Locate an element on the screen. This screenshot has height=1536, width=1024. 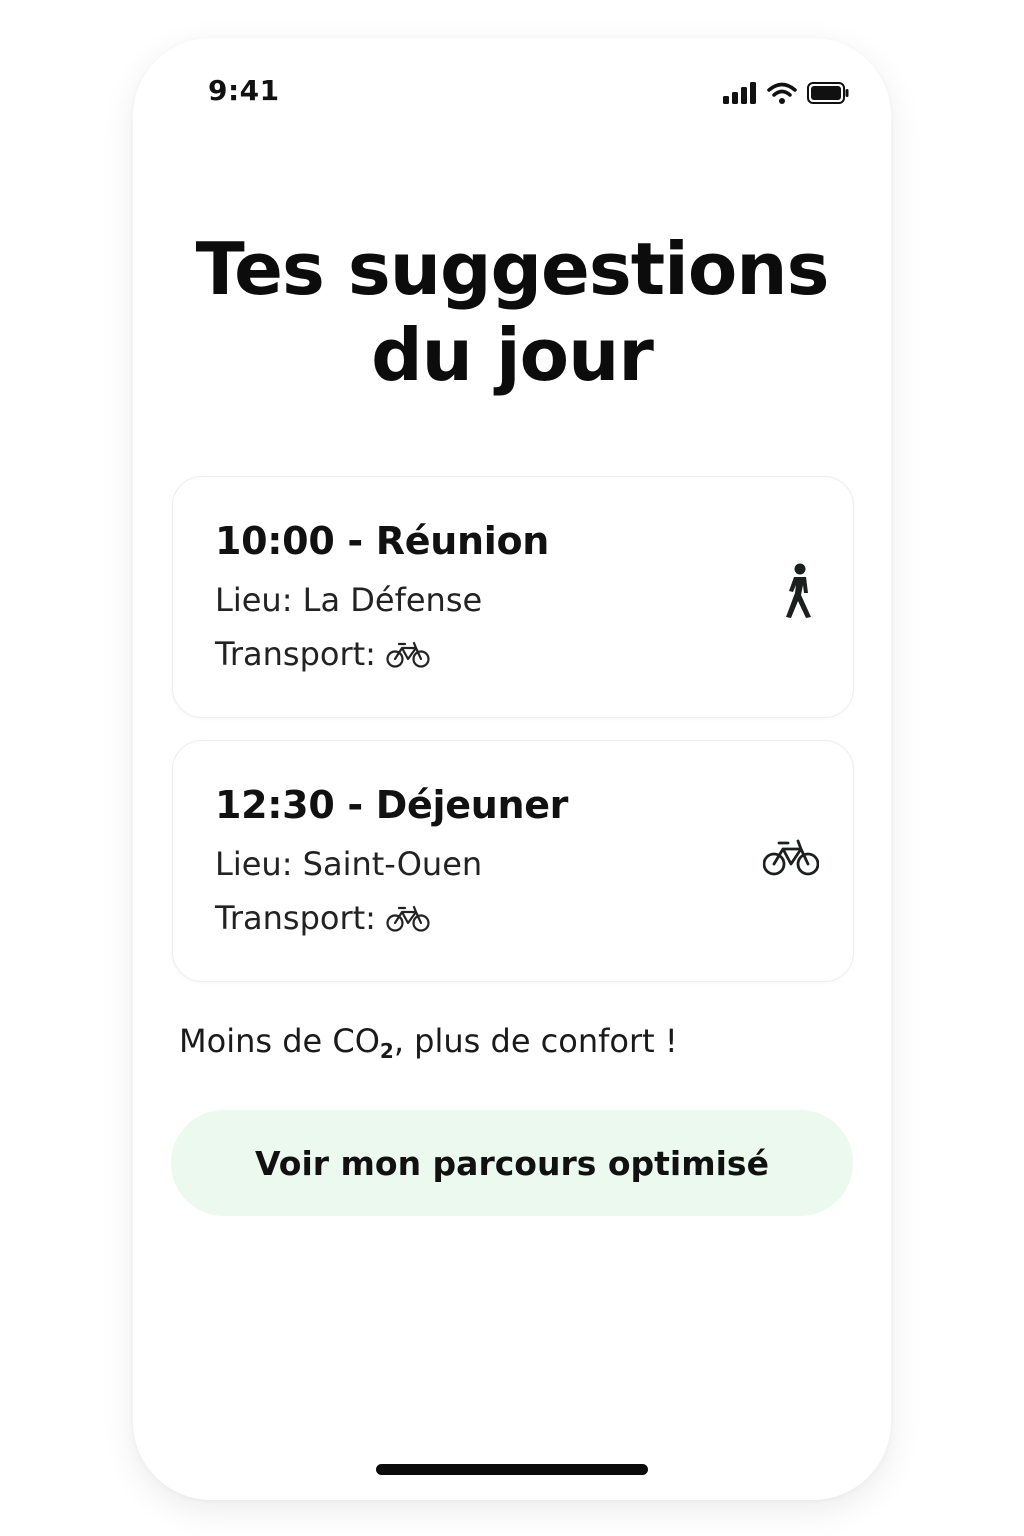
battery-icon is located at coordinates (828, 93).